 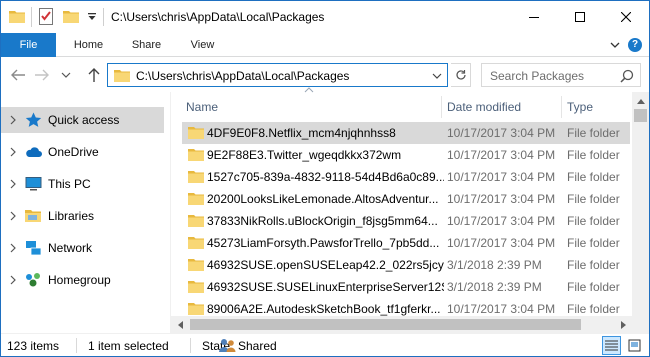 I want to click on scroll-right-button, so click(x=623, y=324).